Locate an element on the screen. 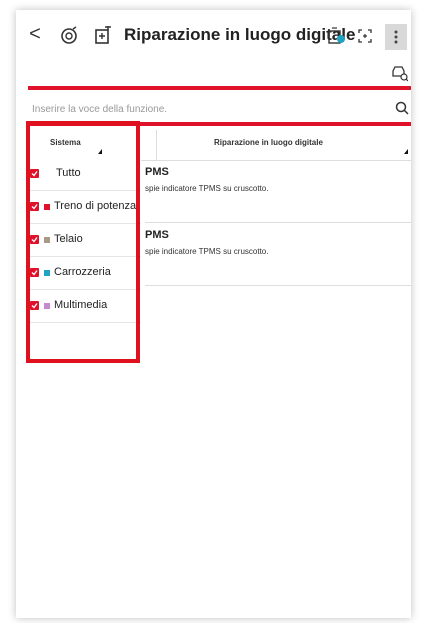  search-icon is located at coordinates (402, 110).